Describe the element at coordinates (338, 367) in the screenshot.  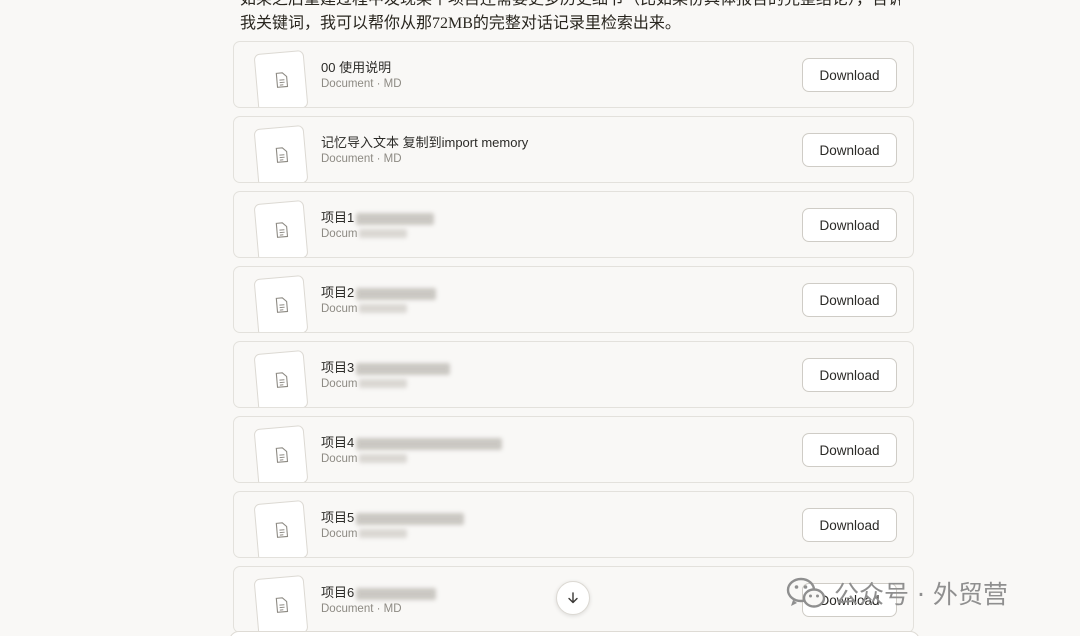
I see `file-title: 项目3` at that location.